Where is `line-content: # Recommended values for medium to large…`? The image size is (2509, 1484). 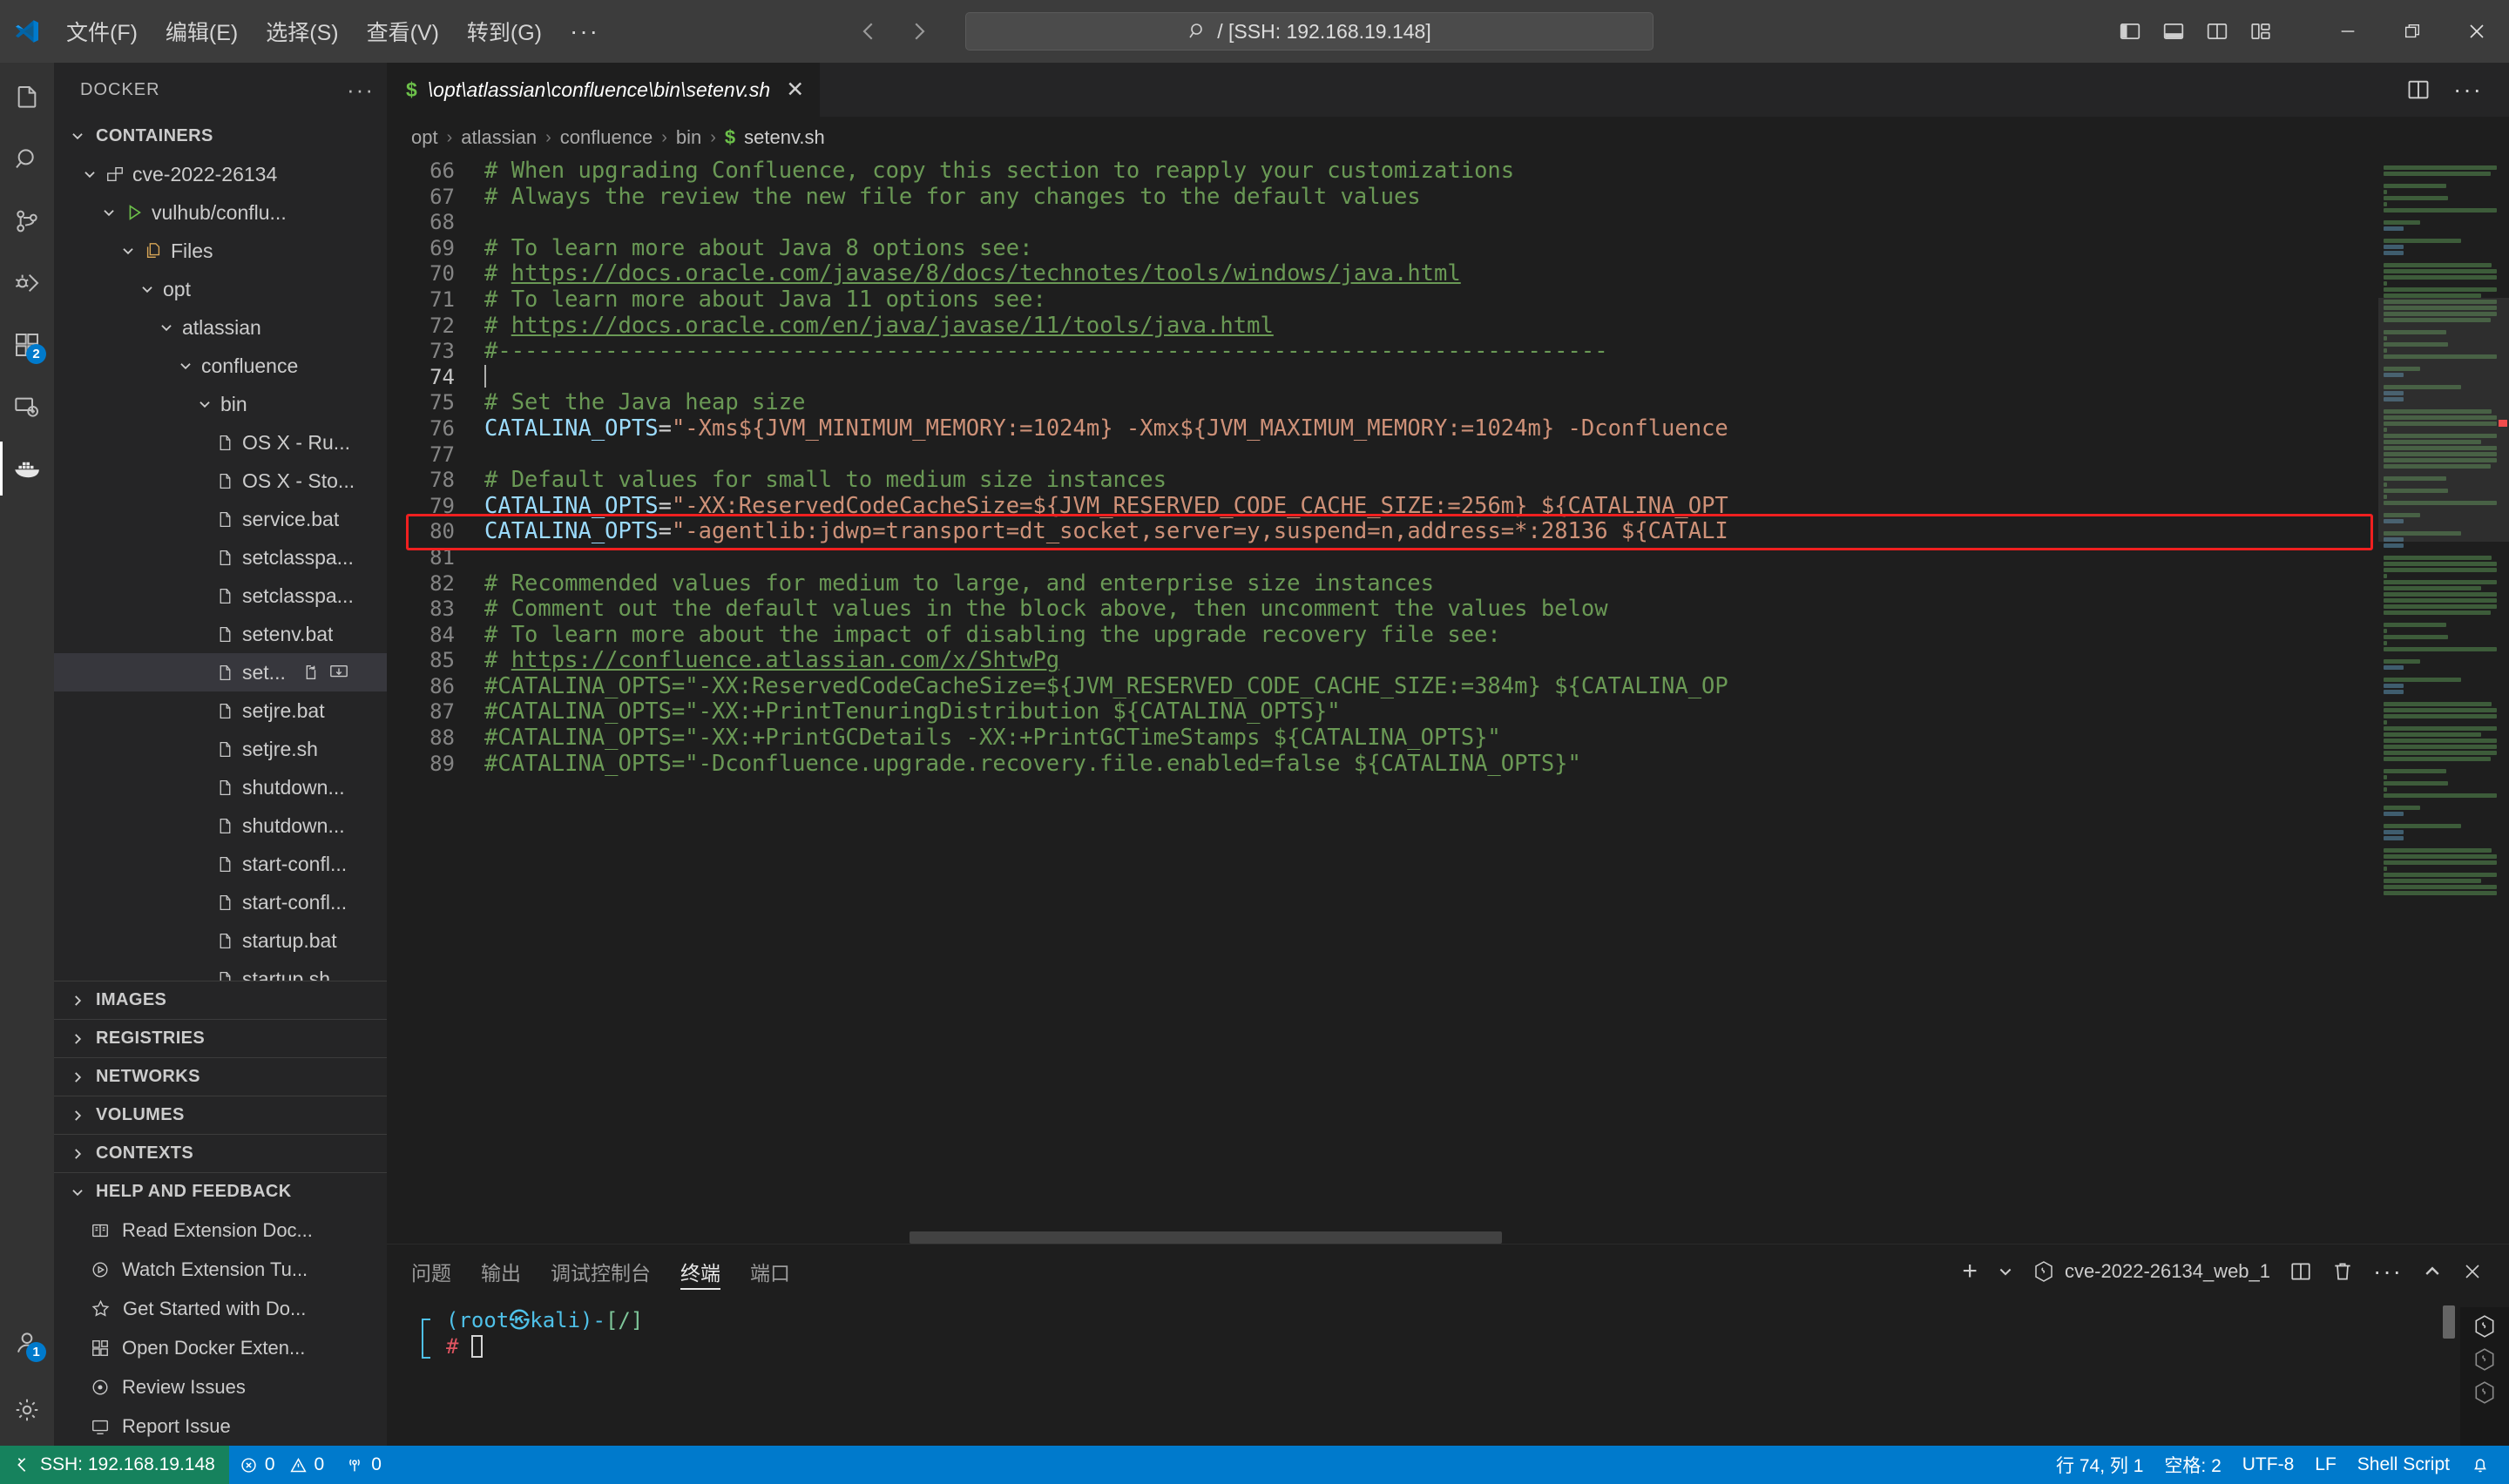 line-content: # Recommended values for medium to large… is located at coordinates (1431, 584).